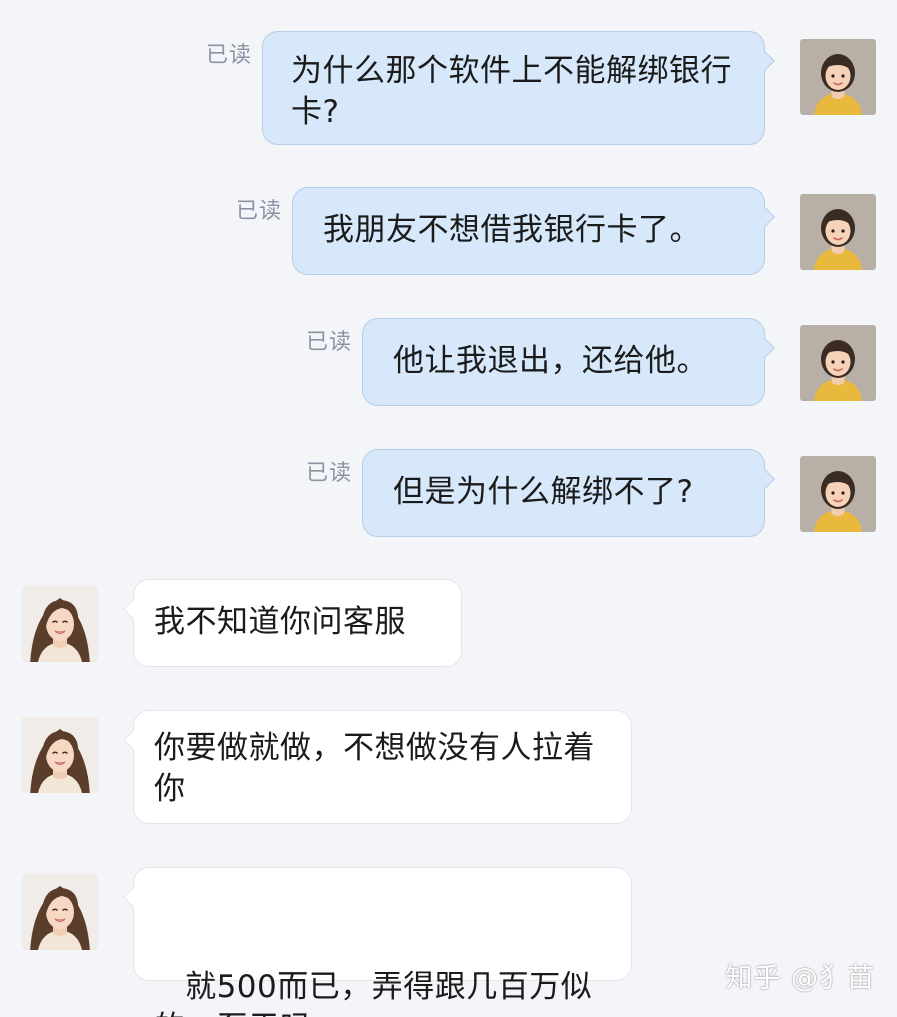 This screenshot has height=1017, width=897. Describe the element at coordinates (550, 361) in the screenshot. I see `message-text: 他让我退出，还给他。` at that location.